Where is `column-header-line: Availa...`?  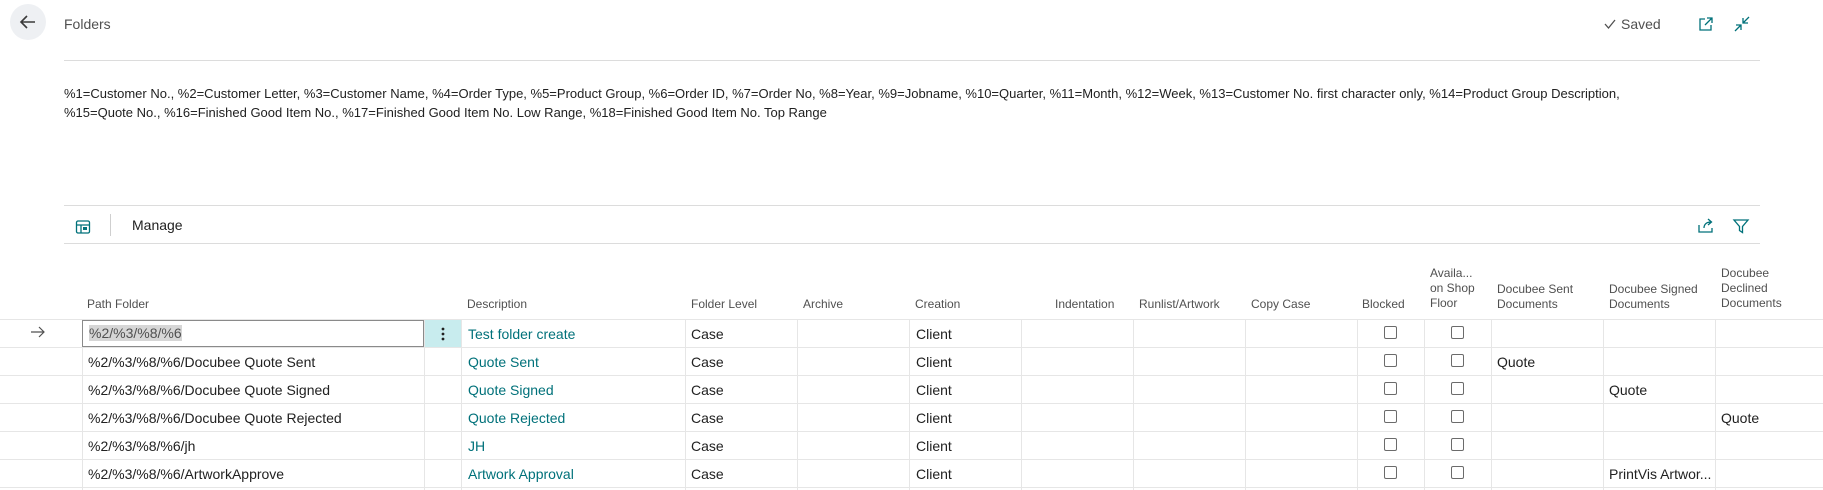 column-header-line: Availa... is located at coordinates (1451, 273).